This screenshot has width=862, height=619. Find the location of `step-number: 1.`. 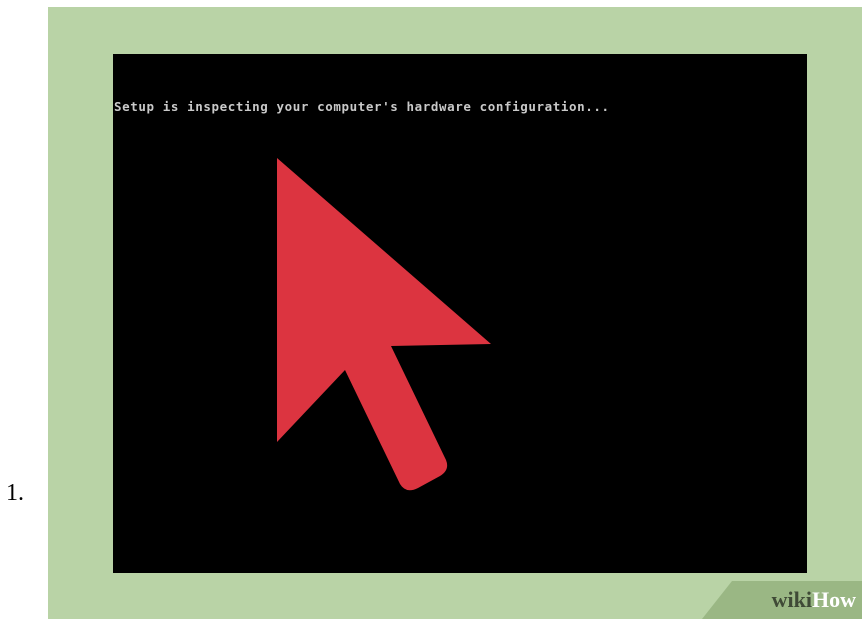

step-number: 1. is located at coordinates (15, 493).